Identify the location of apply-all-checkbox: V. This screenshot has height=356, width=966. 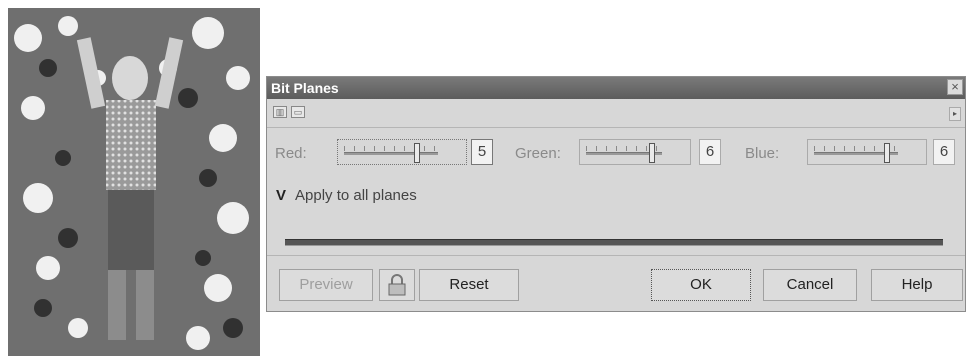
(281, 195).